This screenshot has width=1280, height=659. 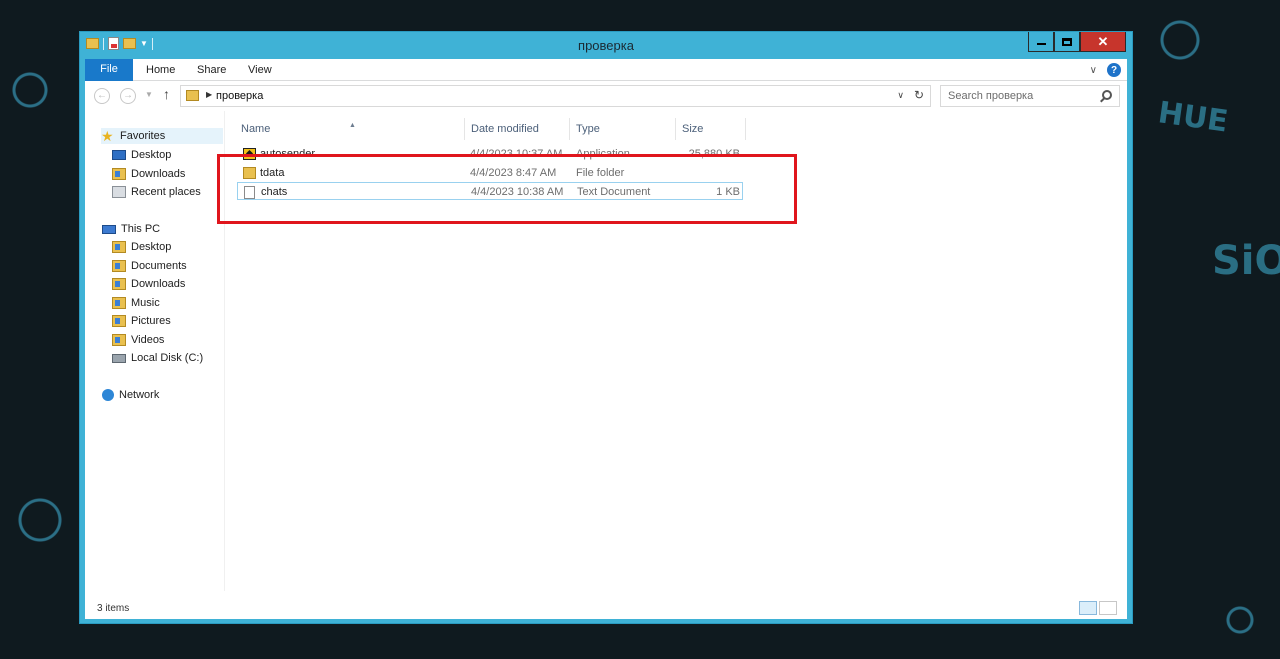 What do you see at coordinates (1093, 70) in the screenshot?
I see `expand-ribbon-icon: ∨` at bounding box center [1093, 70].